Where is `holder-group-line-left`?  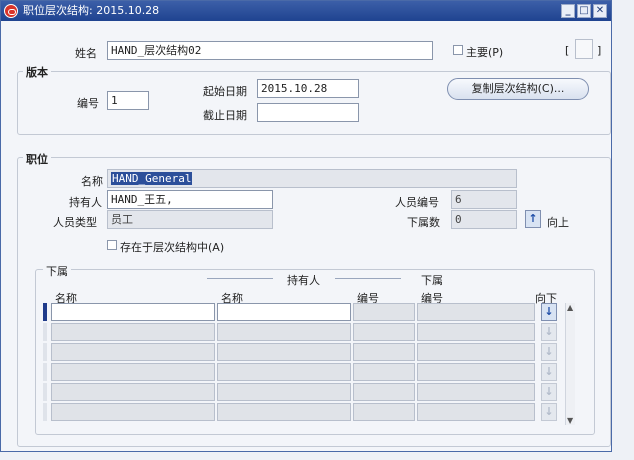 holder-group-line-left is located at coordinates (240, 278).